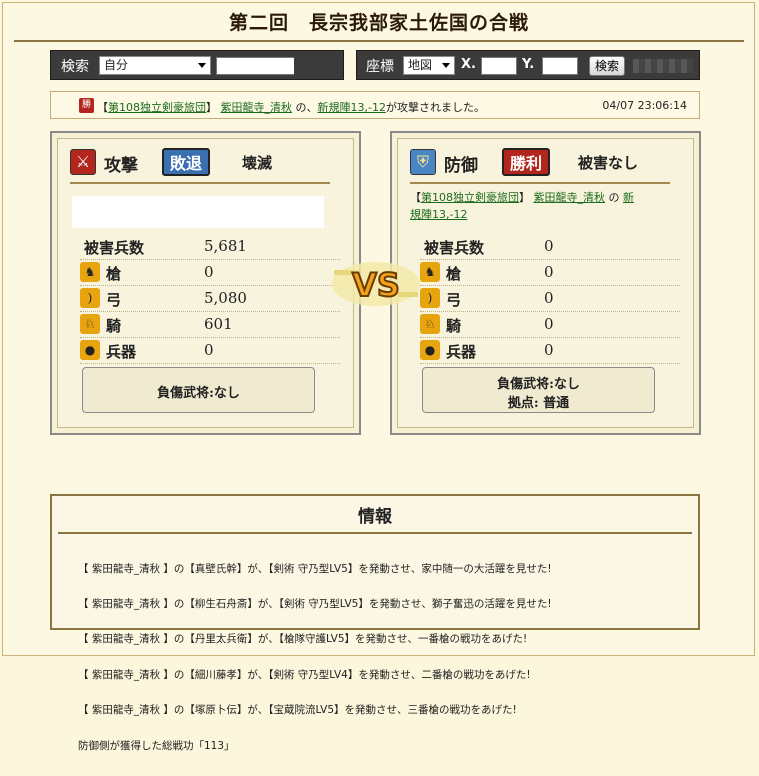 The image size is (759, 776). I want to click on defense-injured-text: 負傷武将:なし, so click(538, 384).